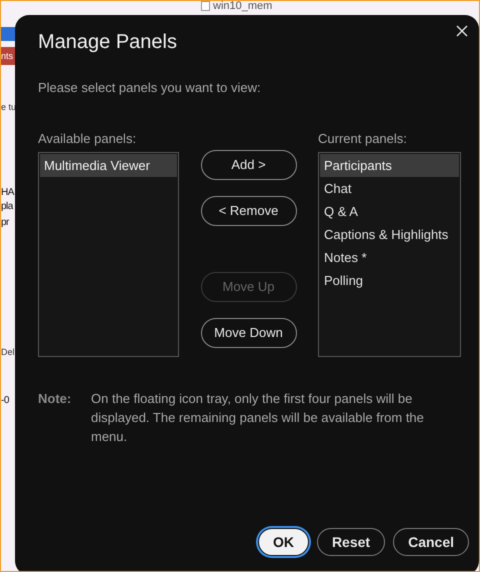 The width and height of the screenshot is (480, 572). Describe the element at coordinates (389, 257) in the screenshot. I see `list-item: Notes *` at that location.